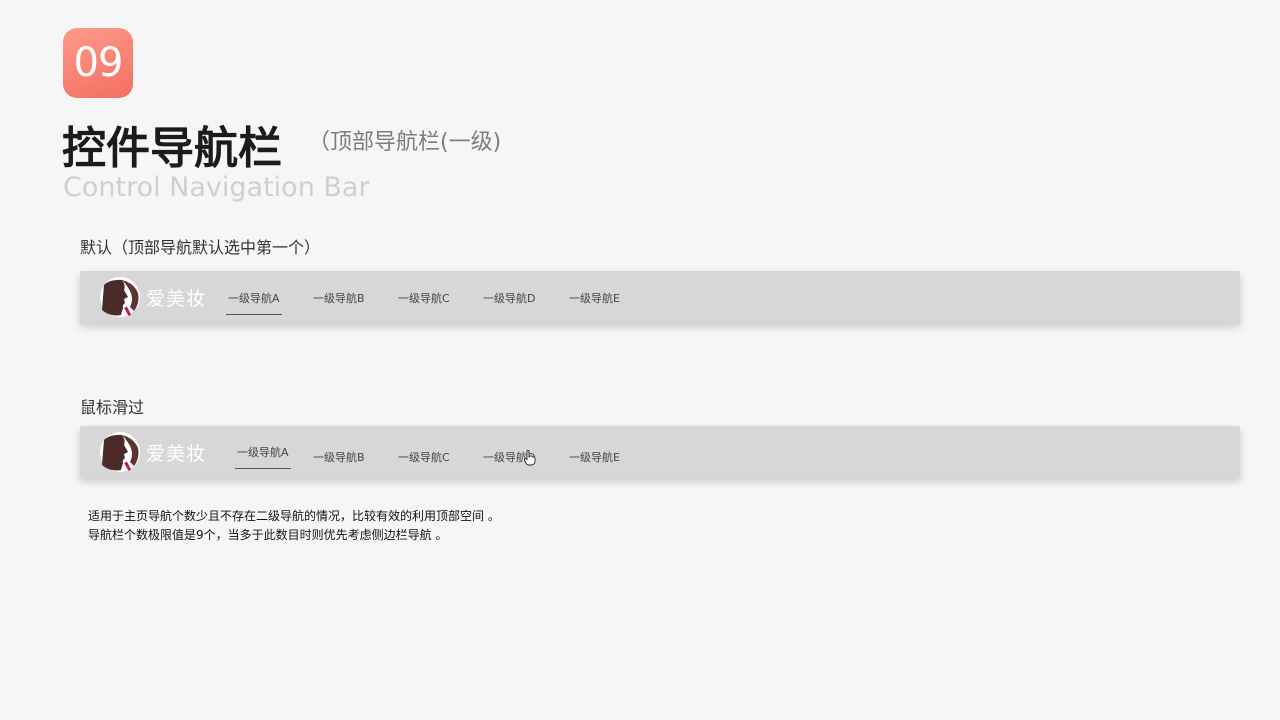 The width and height of the screenshot is (1280, 720). I want to click on hand-pointer-icon, so click(530, 458).